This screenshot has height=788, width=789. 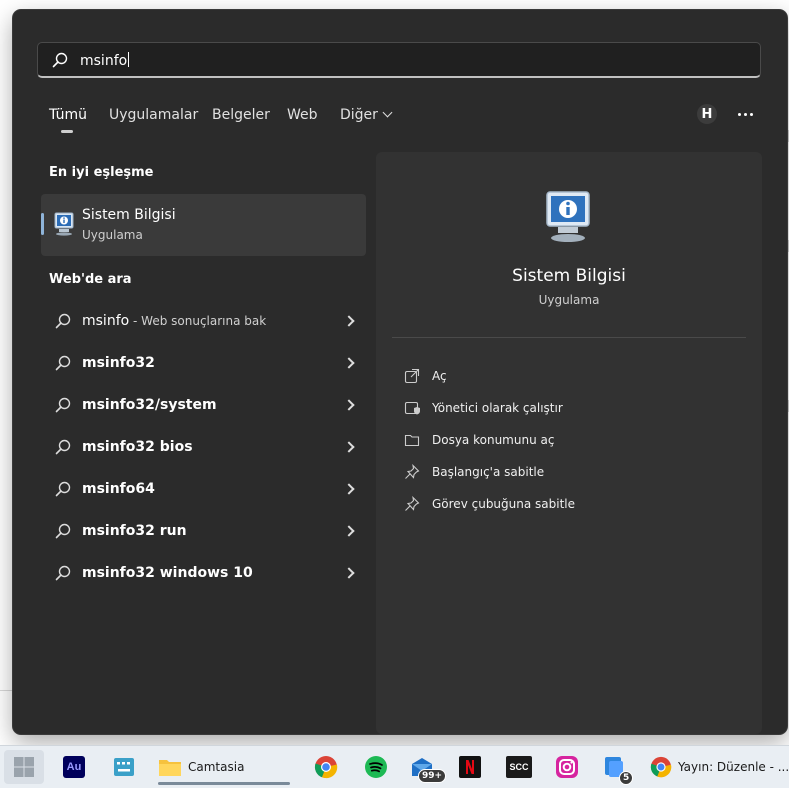 I want to click on text-caret, so click(x=129, y=59).